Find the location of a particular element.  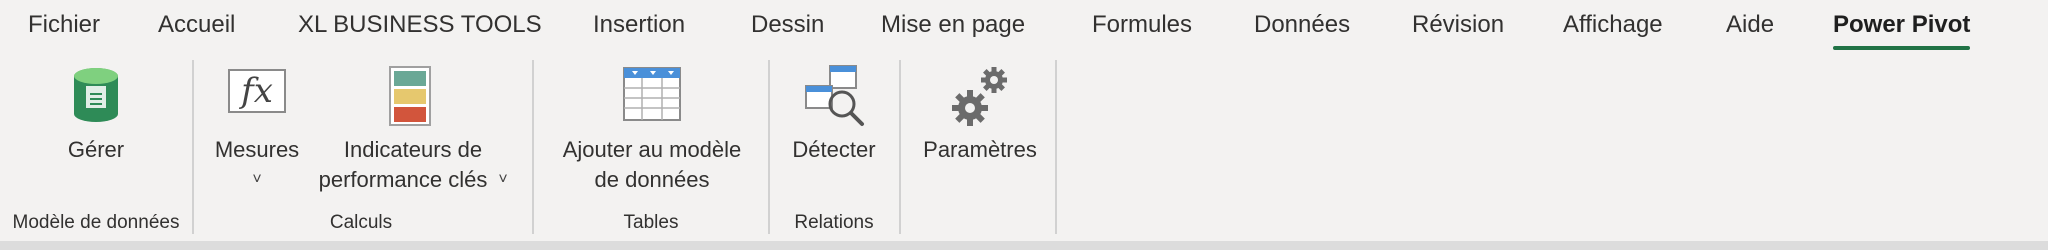

tab-power-pivot: Power Pivot is located at coordinates (1902, 30).